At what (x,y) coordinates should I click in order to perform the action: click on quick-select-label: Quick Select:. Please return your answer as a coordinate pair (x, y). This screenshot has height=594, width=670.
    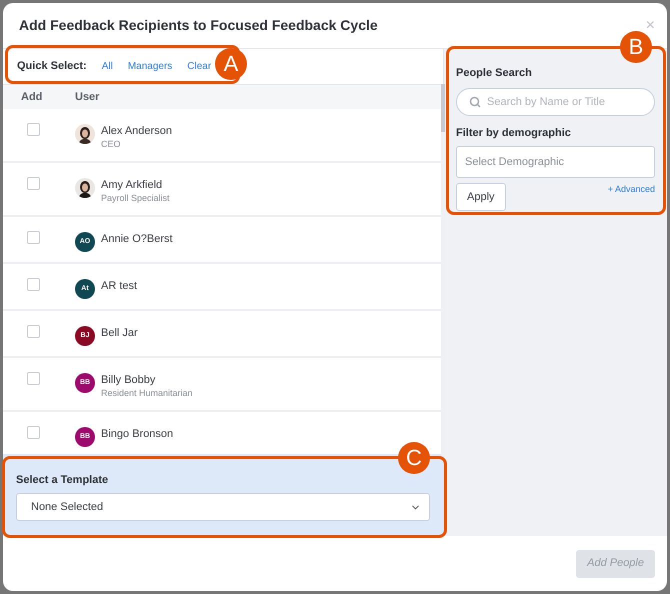
    Looking at the image, I should click on (52, 66).